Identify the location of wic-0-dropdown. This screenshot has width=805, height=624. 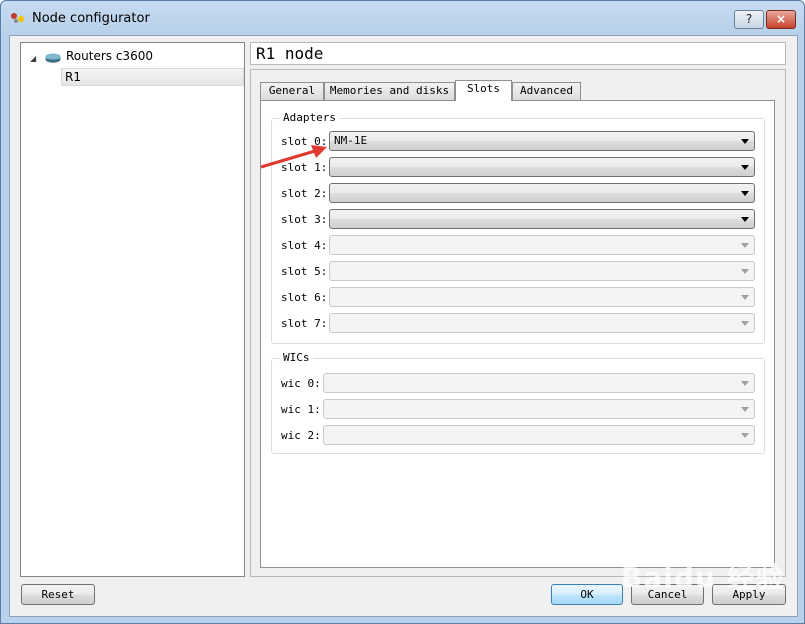
(539, 383).